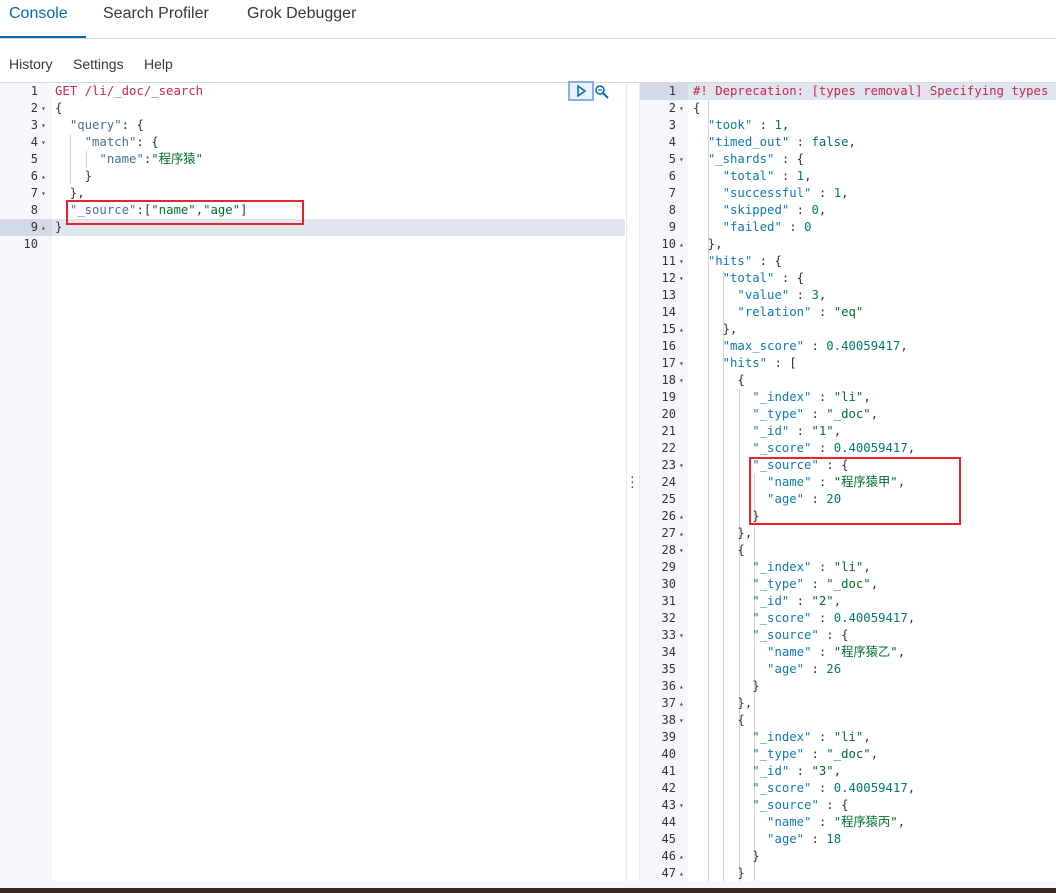 Image resolution: width=1056 pixels, height=893 pixels. I want to click on code-text: "_index" : "li",, so click(811, 397).